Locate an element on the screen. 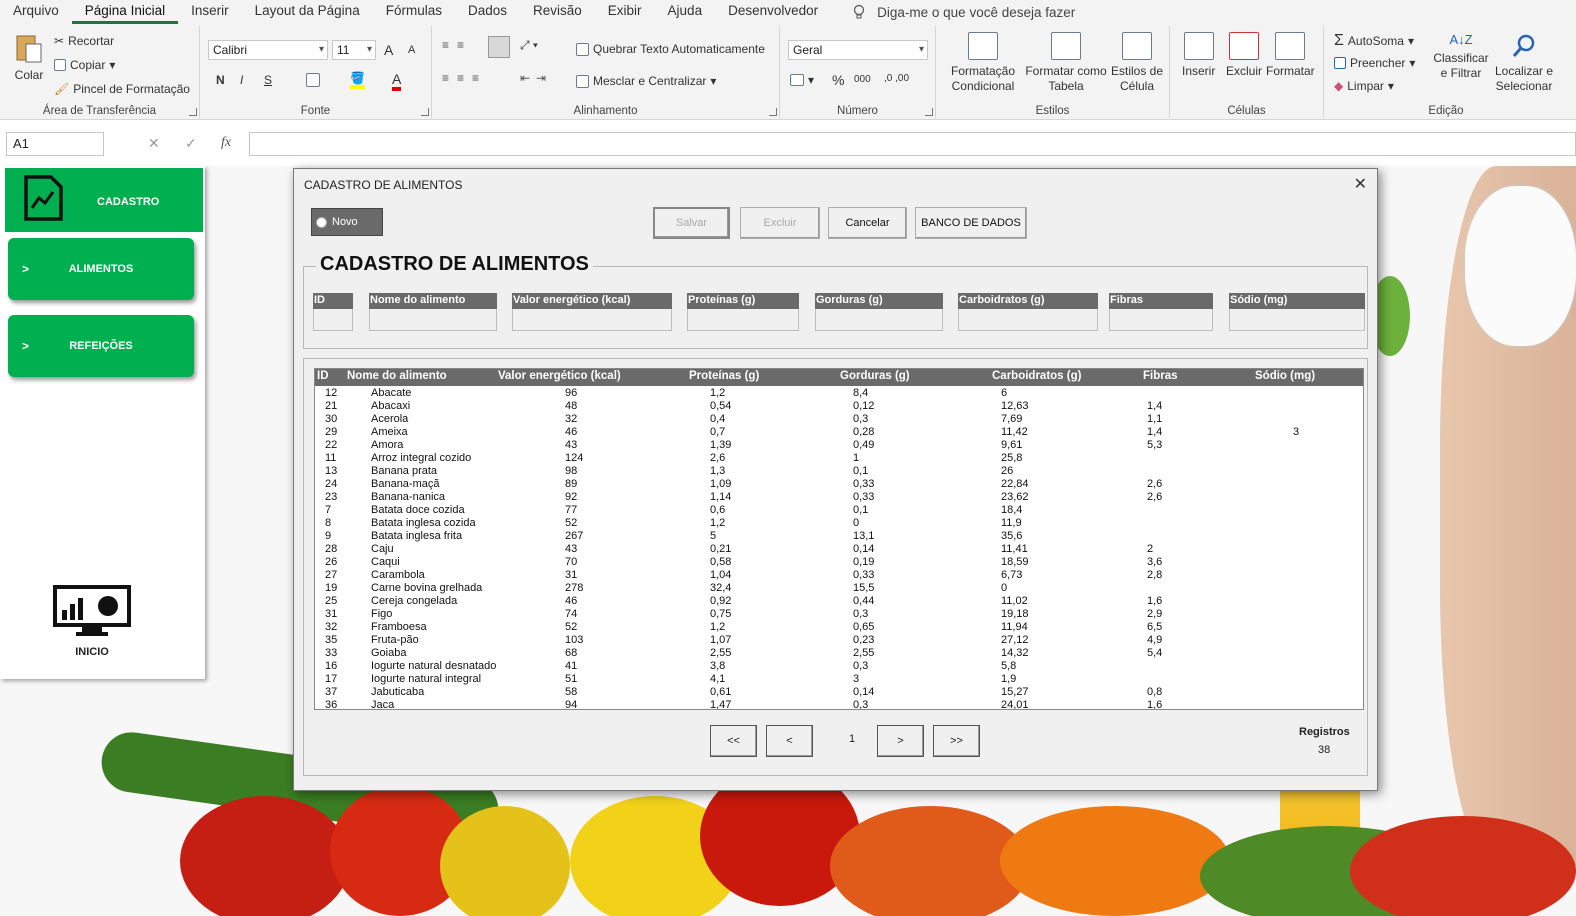 The image size is (1576, 916). underline-button: S is located at coordinates (268, 80).